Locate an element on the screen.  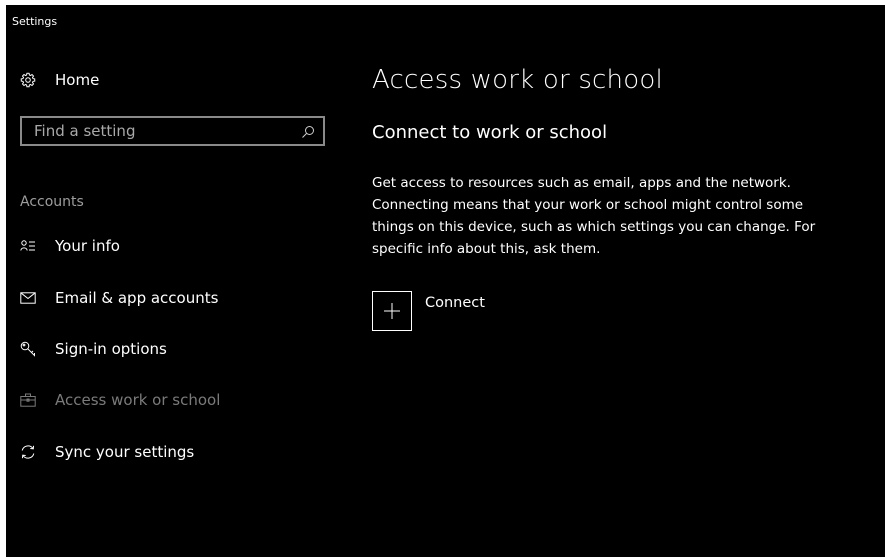
search-box is located at coordinates (172, 131).